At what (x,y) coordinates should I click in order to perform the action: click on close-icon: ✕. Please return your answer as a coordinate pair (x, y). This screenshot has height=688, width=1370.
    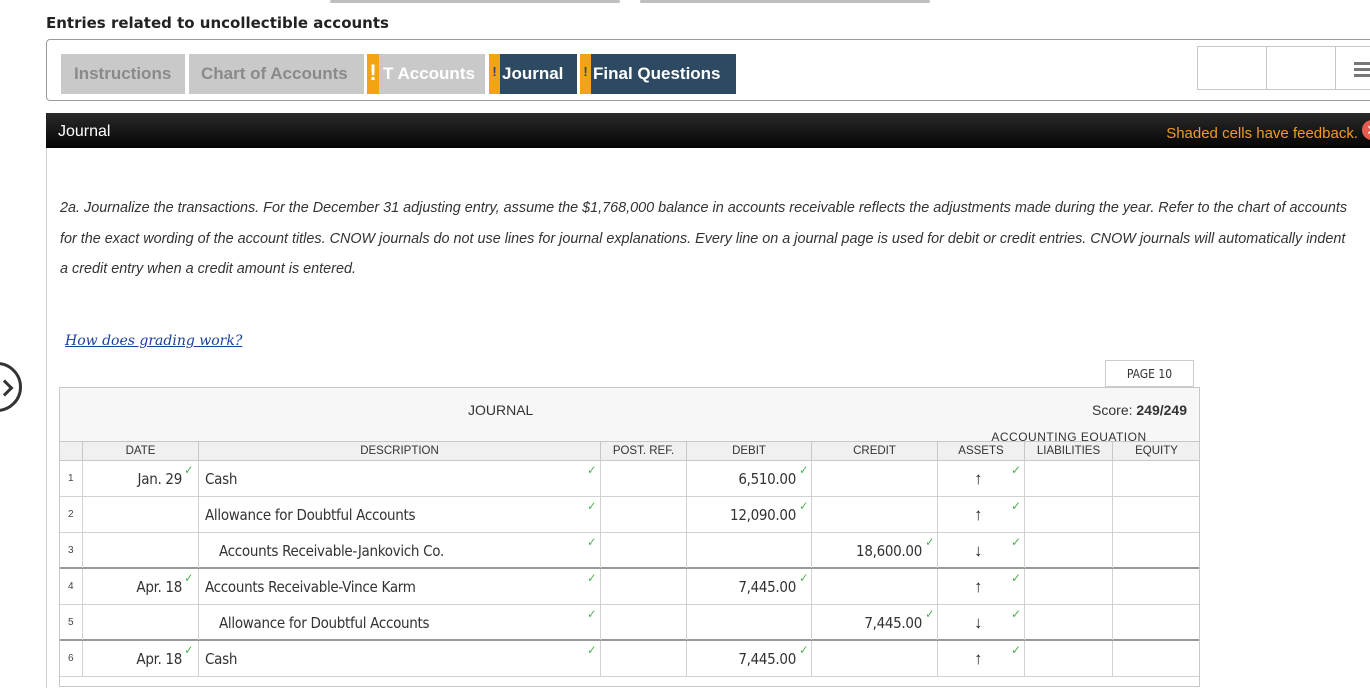
    Looking at the image, I should click on (1366, 130).